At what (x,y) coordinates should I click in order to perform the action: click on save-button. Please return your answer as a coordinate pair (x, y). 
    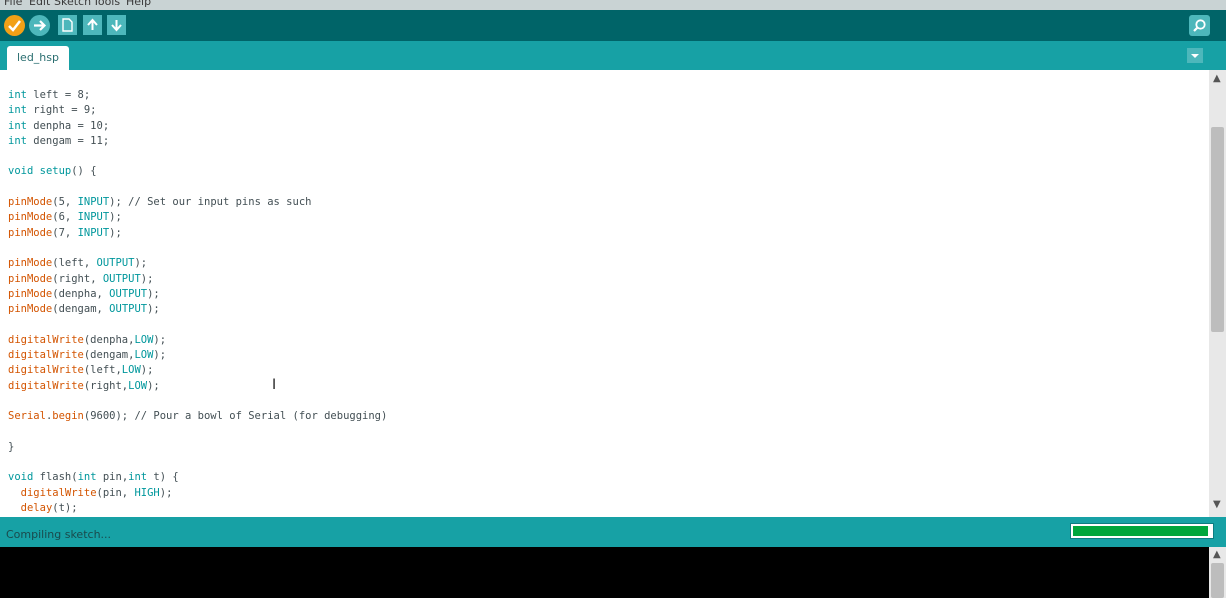
    Looking at the image, I should click on (116, 25).